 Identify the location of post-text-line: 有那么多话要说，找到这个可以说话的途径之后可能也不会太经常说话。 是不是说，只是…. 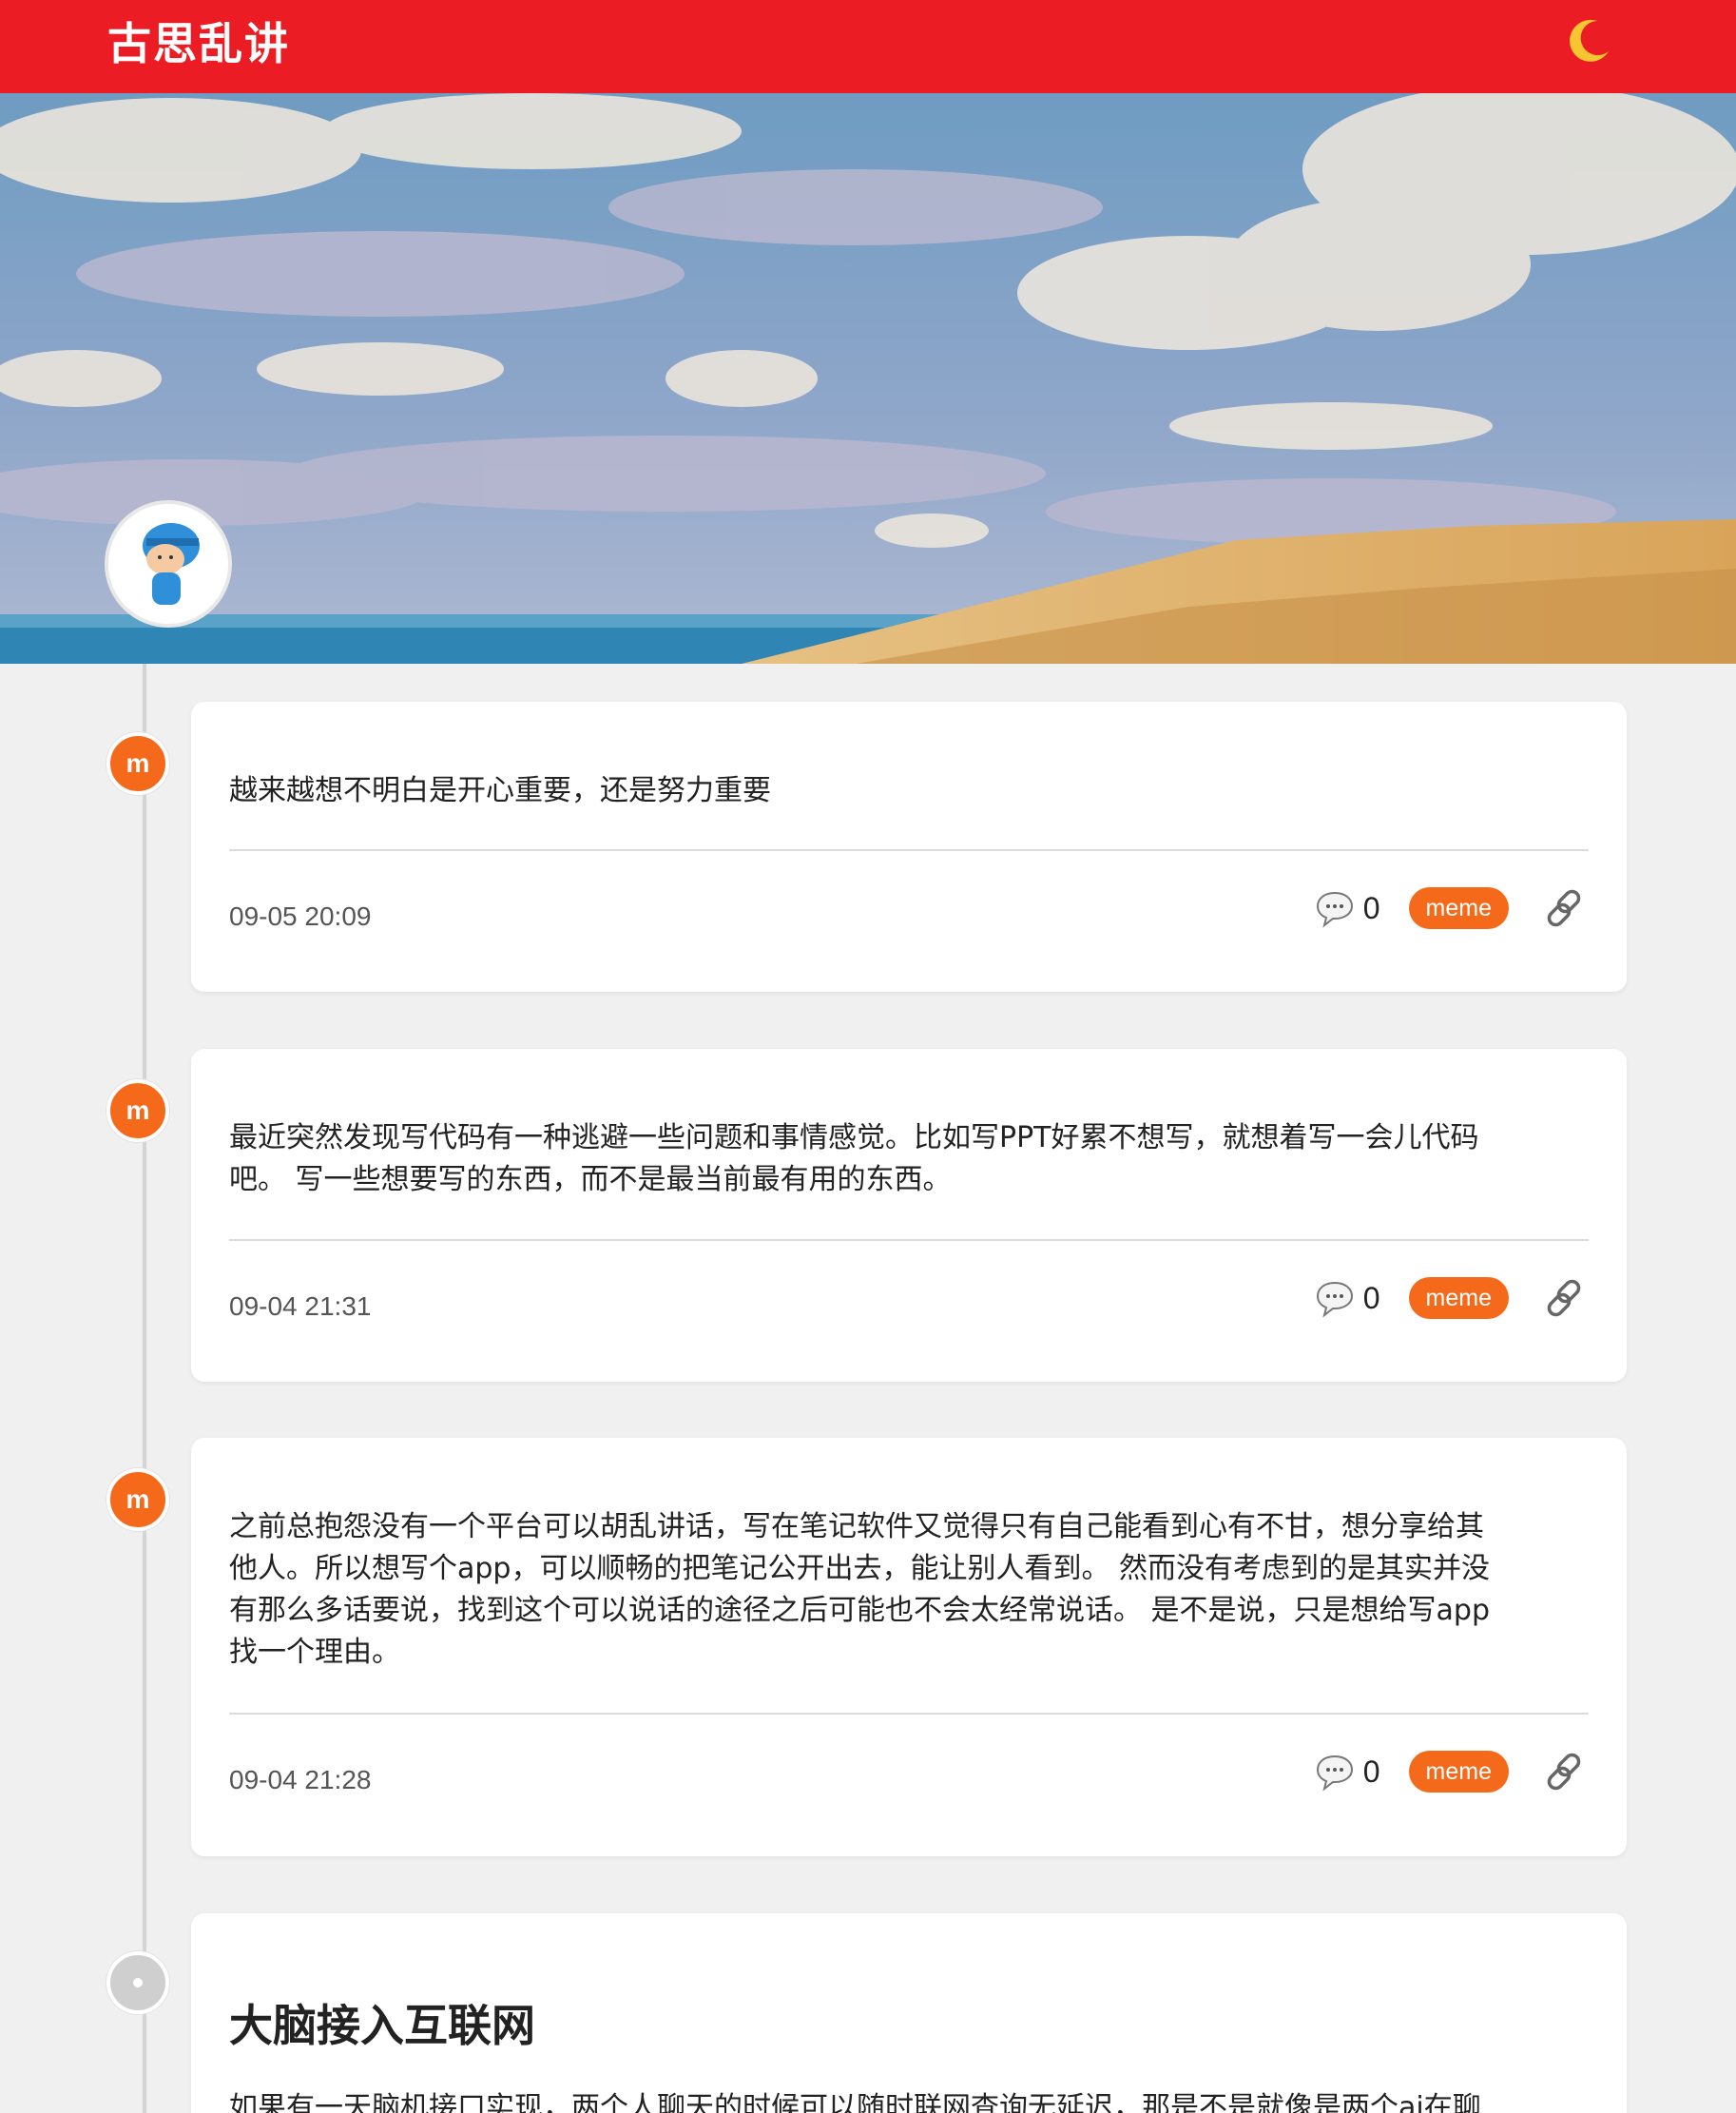
(860, 1610).